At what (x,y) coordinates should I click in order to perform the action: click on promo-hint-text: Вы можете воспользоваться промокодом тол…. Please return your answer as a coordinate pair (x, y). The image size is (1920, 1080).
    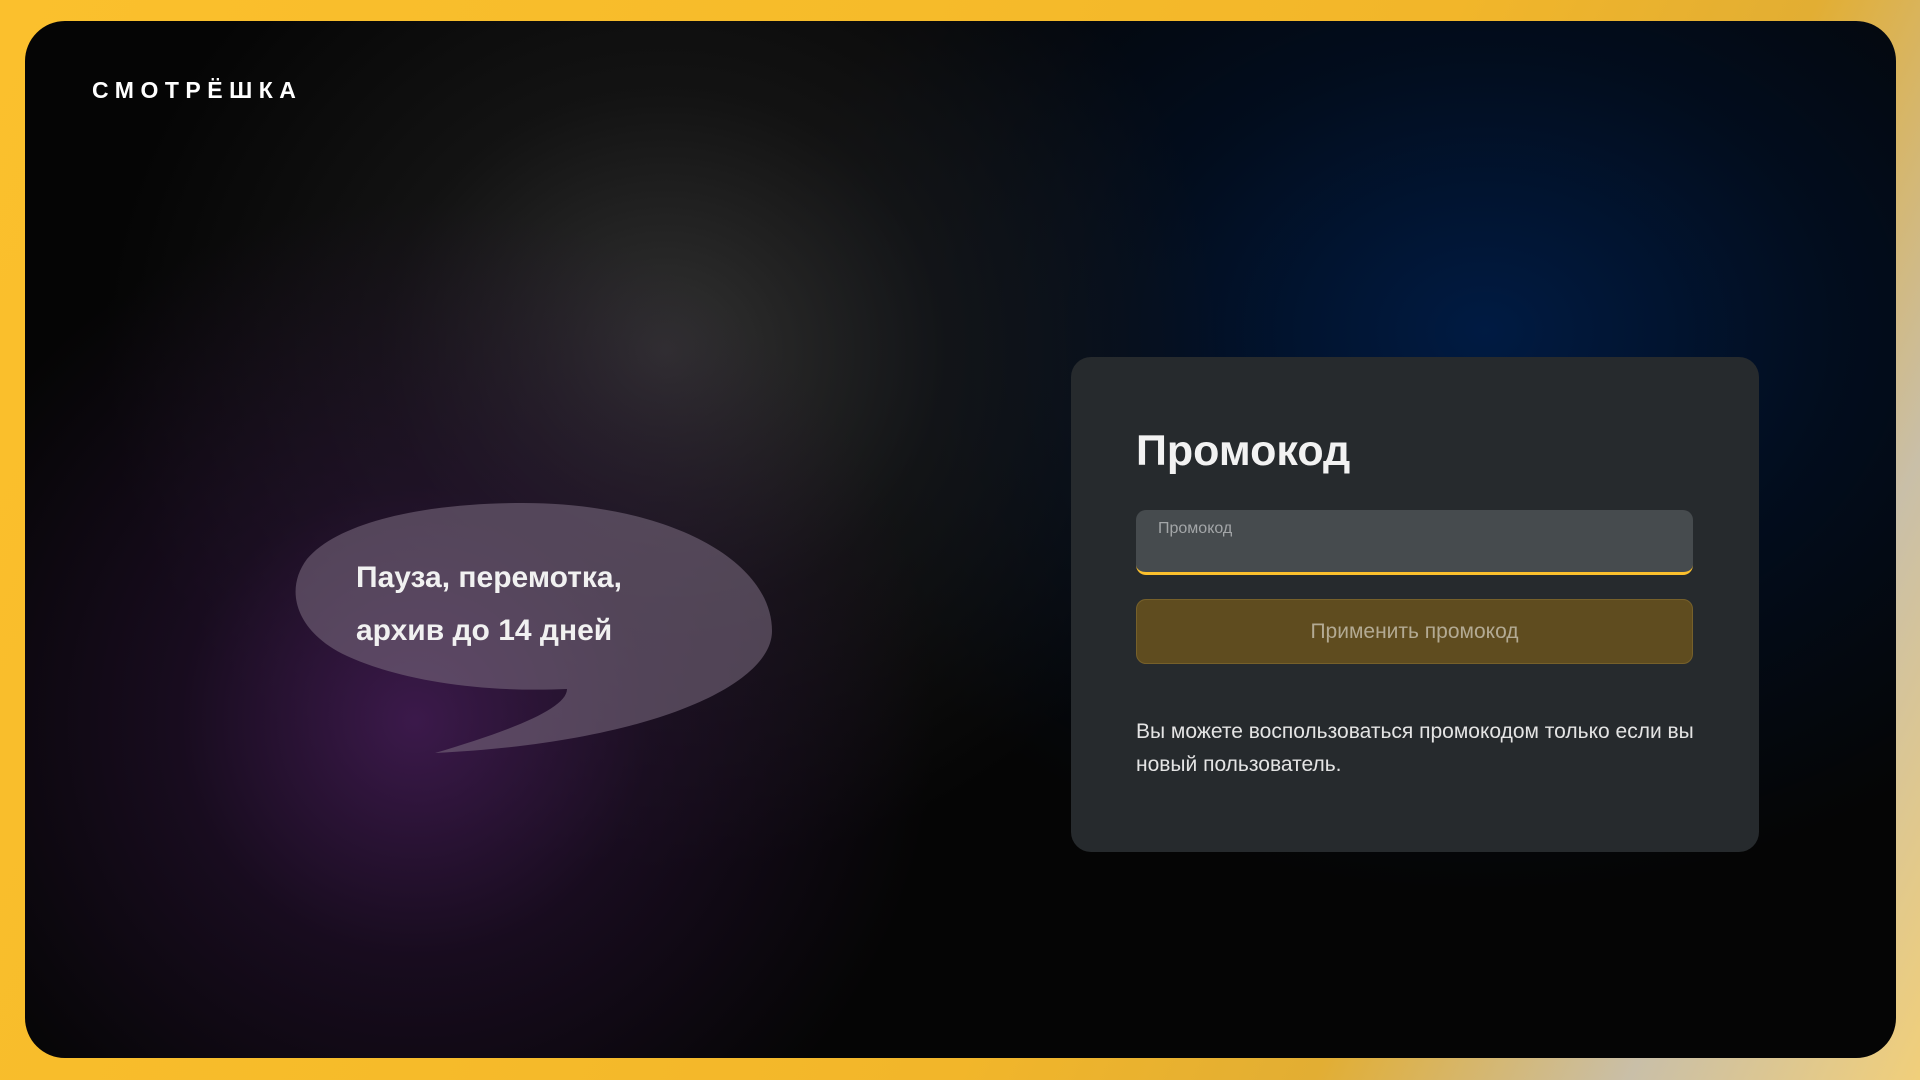
    Looking at the image, I should click on (1415, 748).